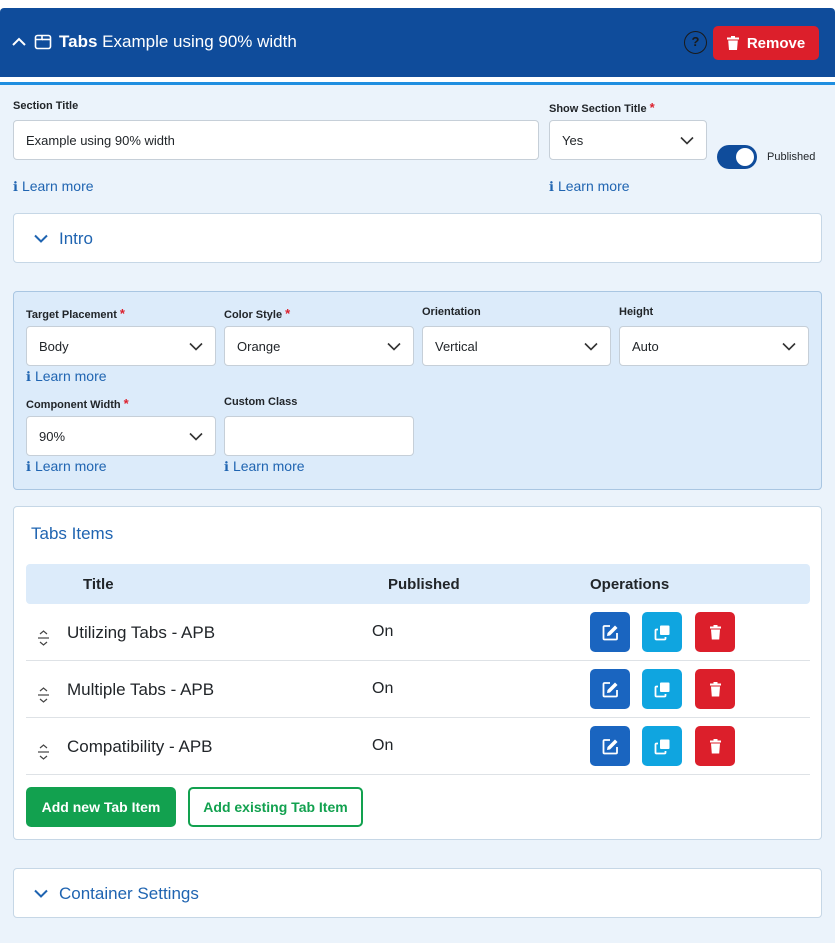 Image resolution: width=835 pixels, height=943 pixels. Describe the element at coordinates (589, 186) in the screenshot. I see `show-section-title-learn-more: ℹ Learn more` at that location.